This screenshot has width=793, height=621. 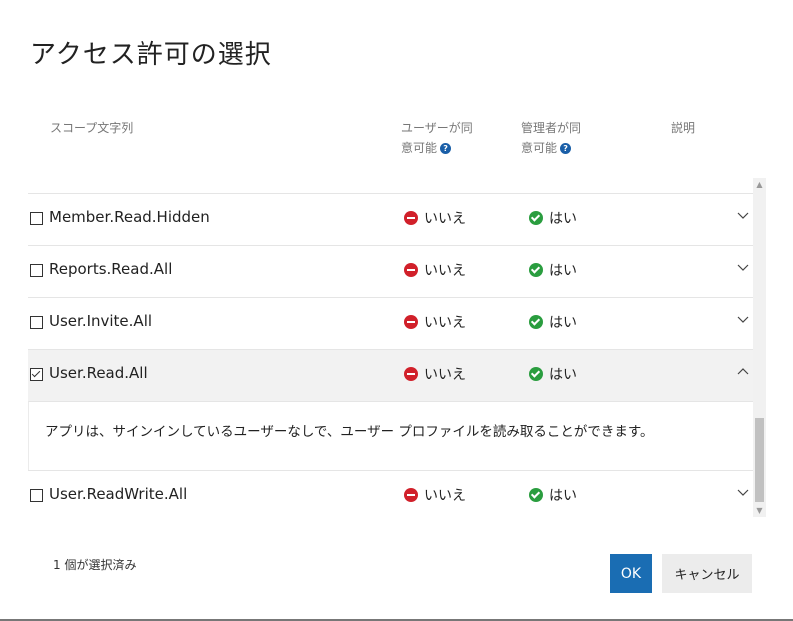 I want to click on column-header-description: 説明, so click(x=683, y=128).